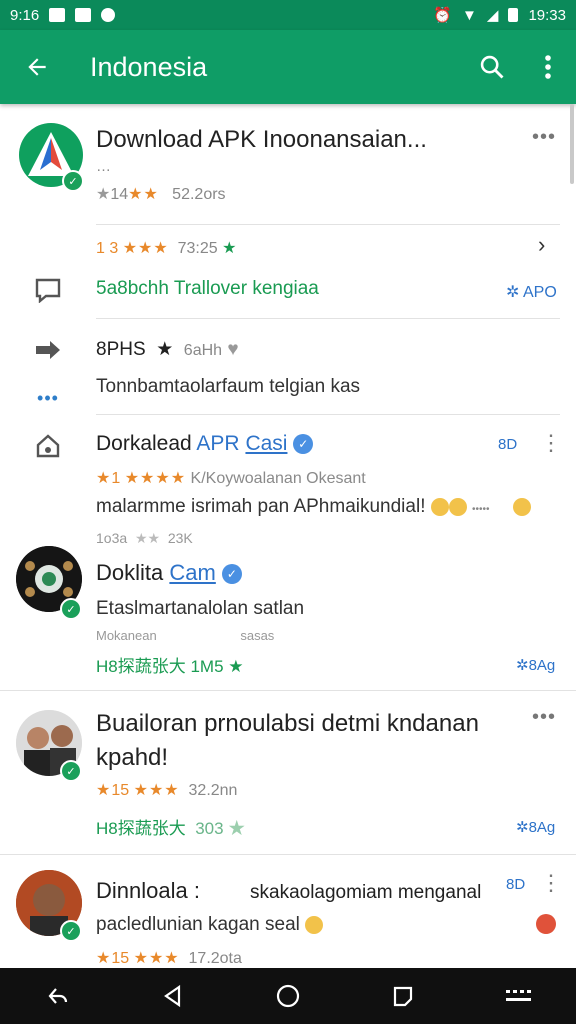  I want to click on post-meta-text: Mokanean, so click(126, 635).